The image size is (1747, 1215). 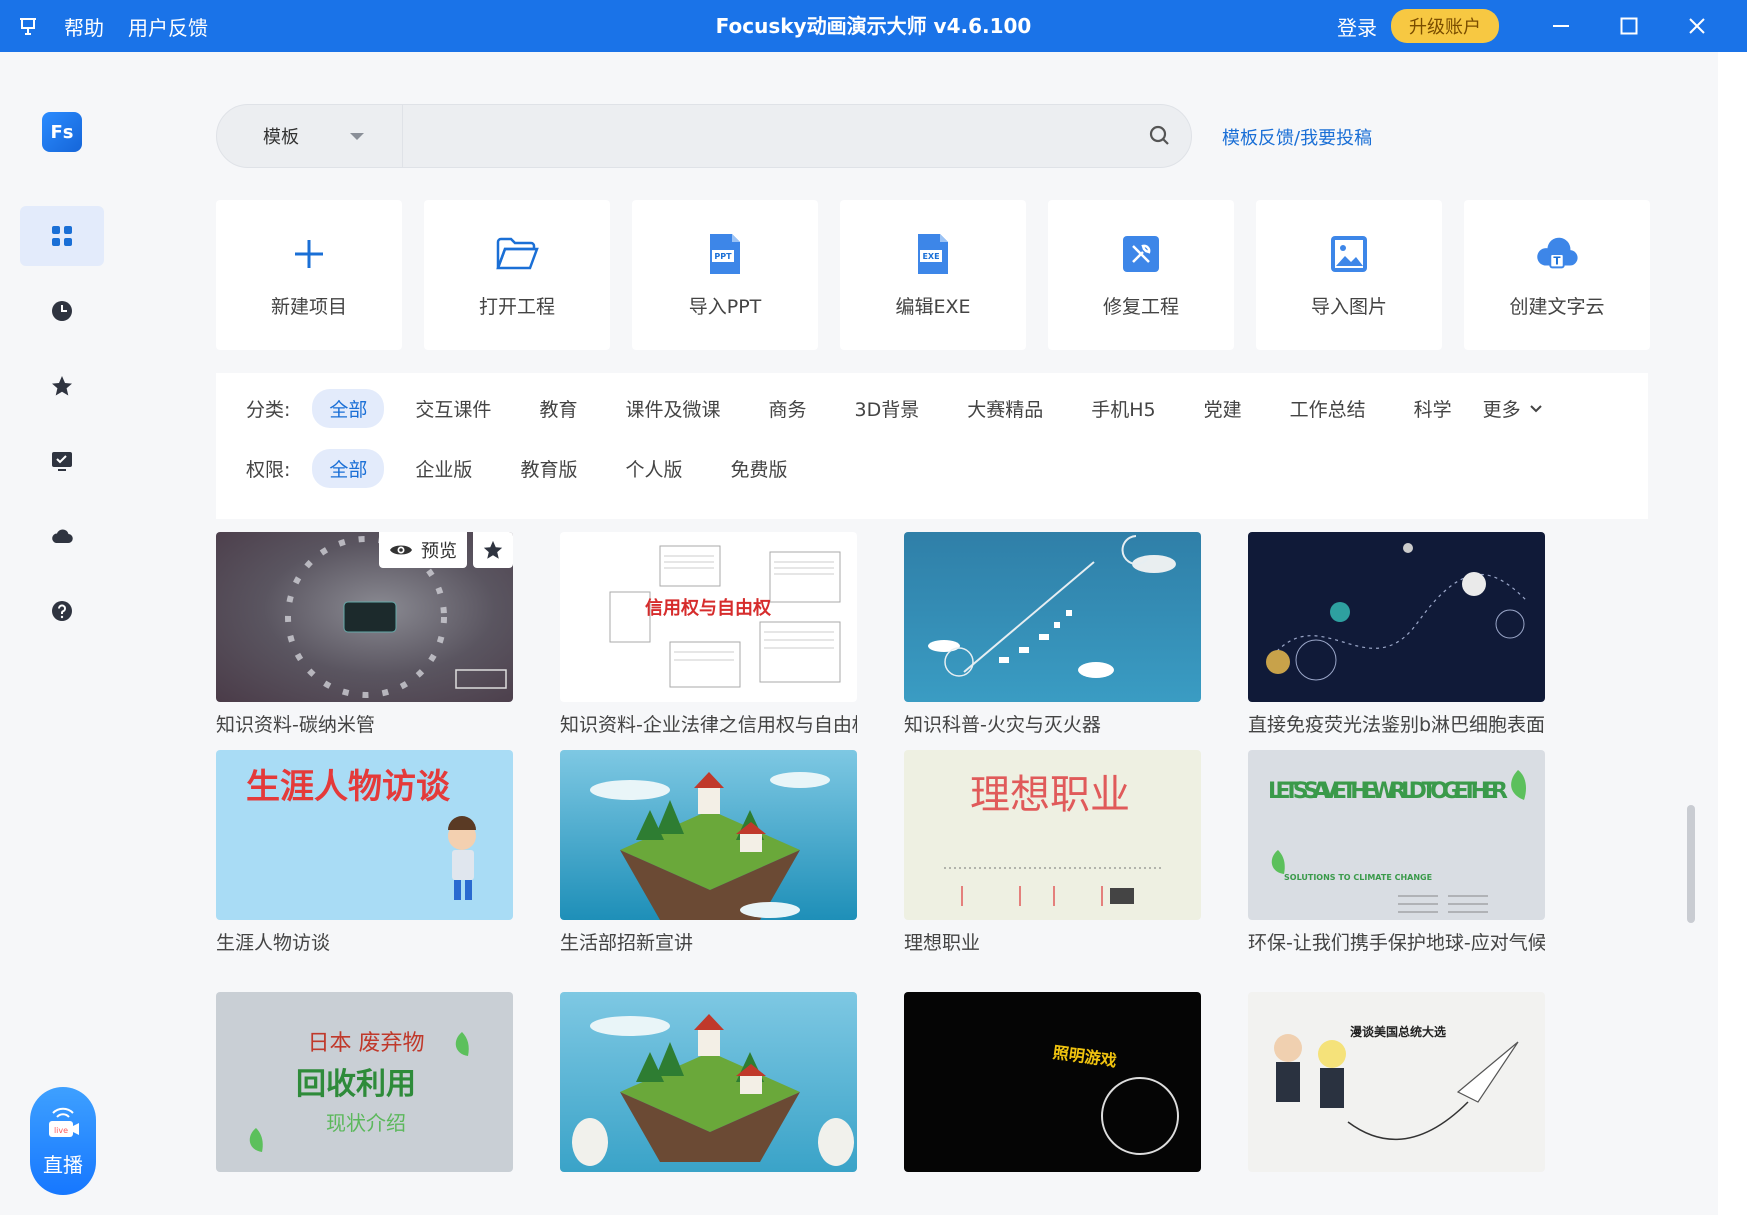 What do you see at coordinates (1160, 136) in the screenshot?
I see `search-icon` at bounding box center [1160, 136].